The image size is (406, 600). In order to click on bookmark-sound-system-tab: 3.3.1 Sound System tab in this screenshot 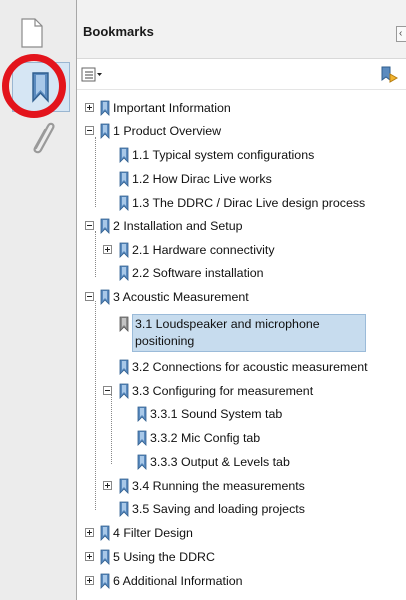, I will do `click(209, 414)`.